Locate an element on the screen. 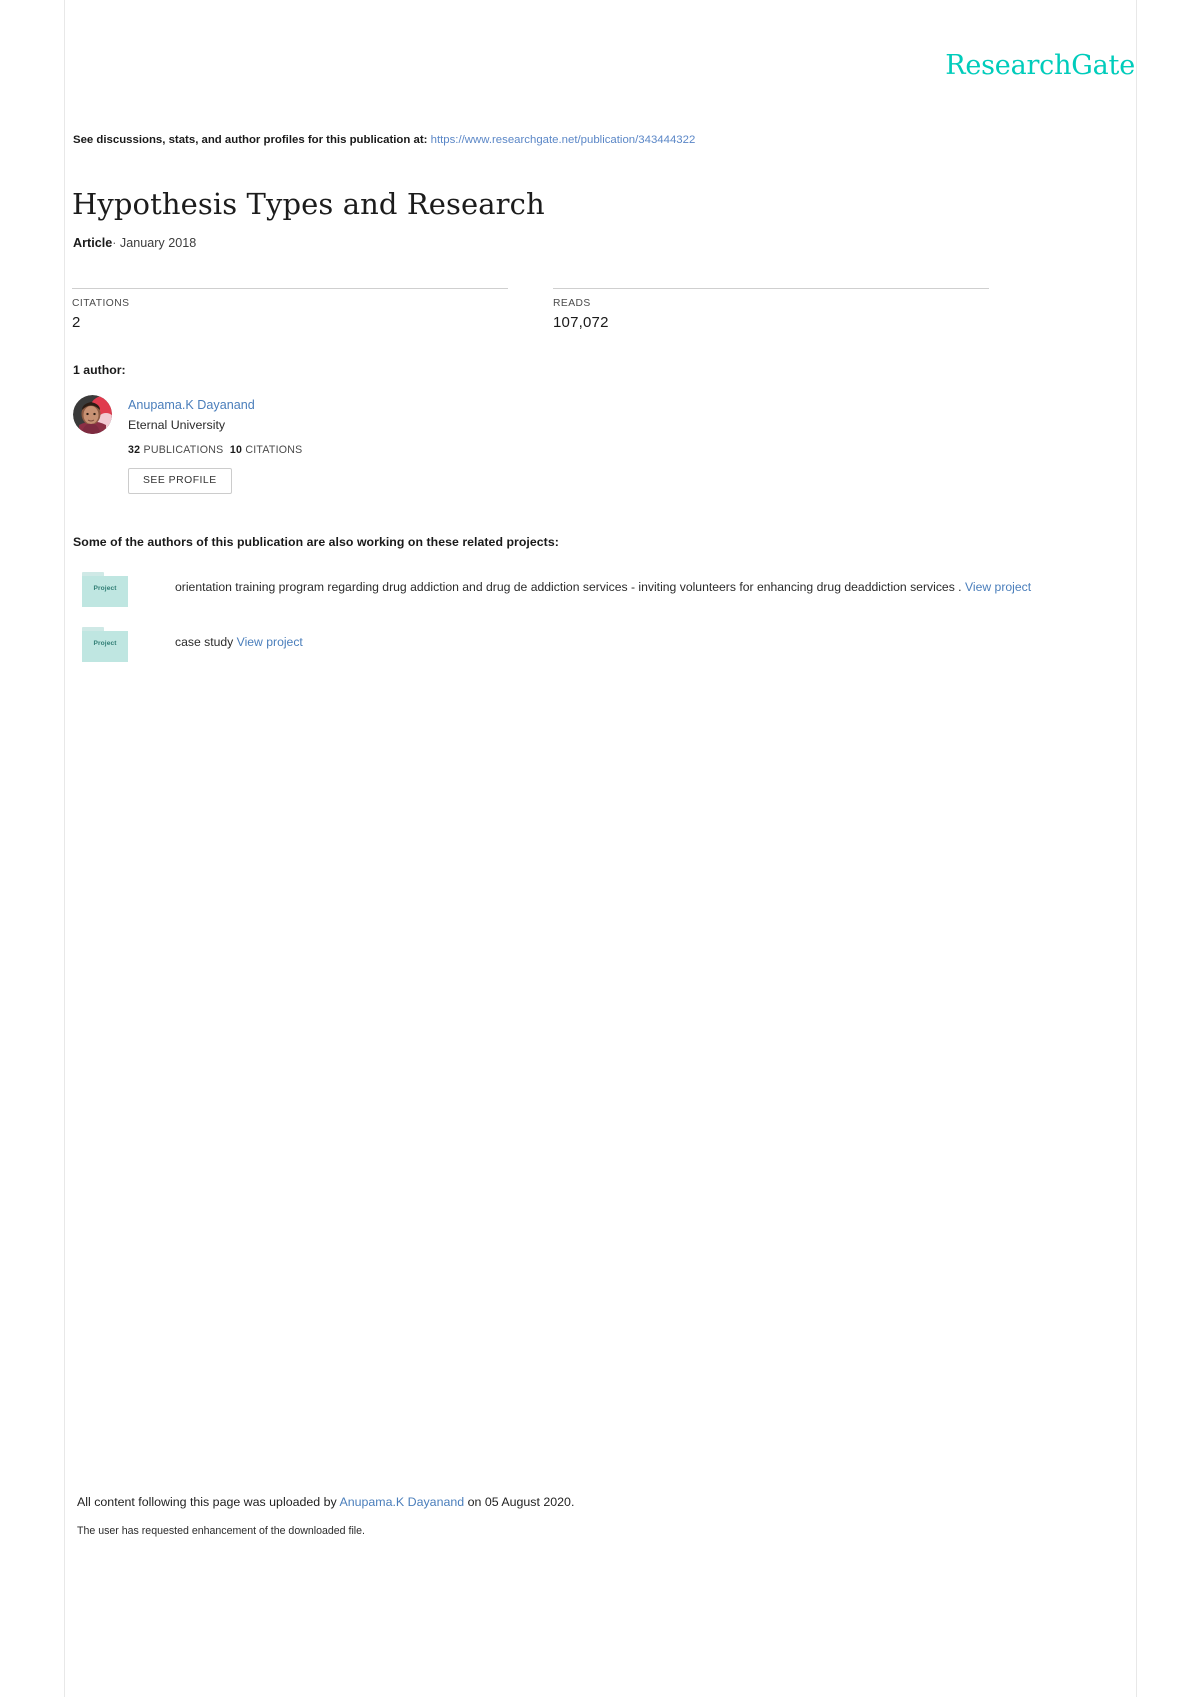  authors-heading: 1 author: is located at coordinates (99, 370).